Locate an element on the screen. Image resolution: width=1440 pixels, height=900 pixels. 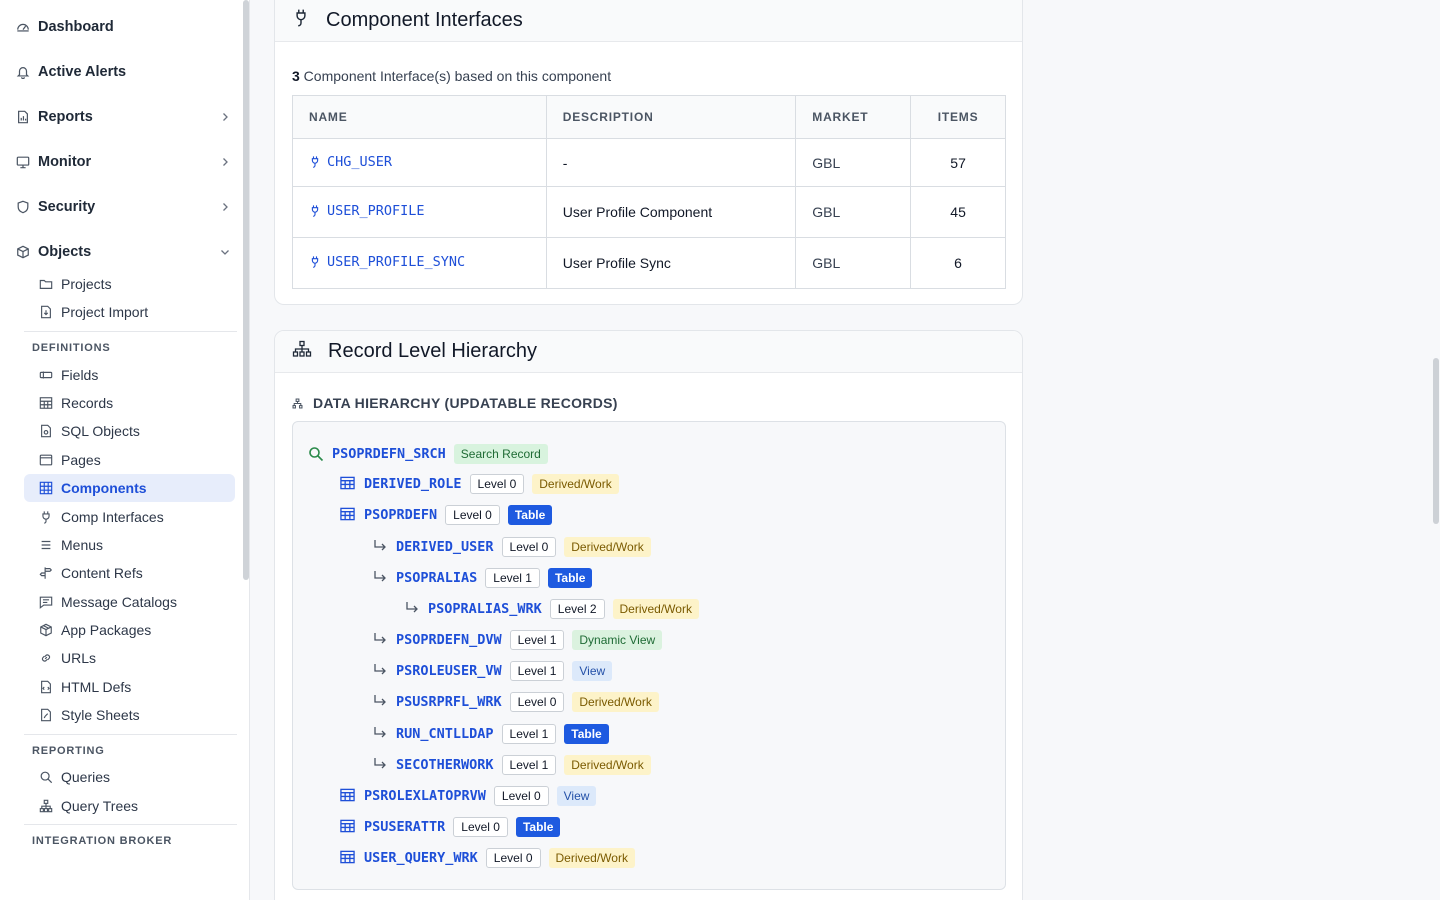
nav-comp-interfaces: Comp Interfaces is located at coordinates (129, 517).